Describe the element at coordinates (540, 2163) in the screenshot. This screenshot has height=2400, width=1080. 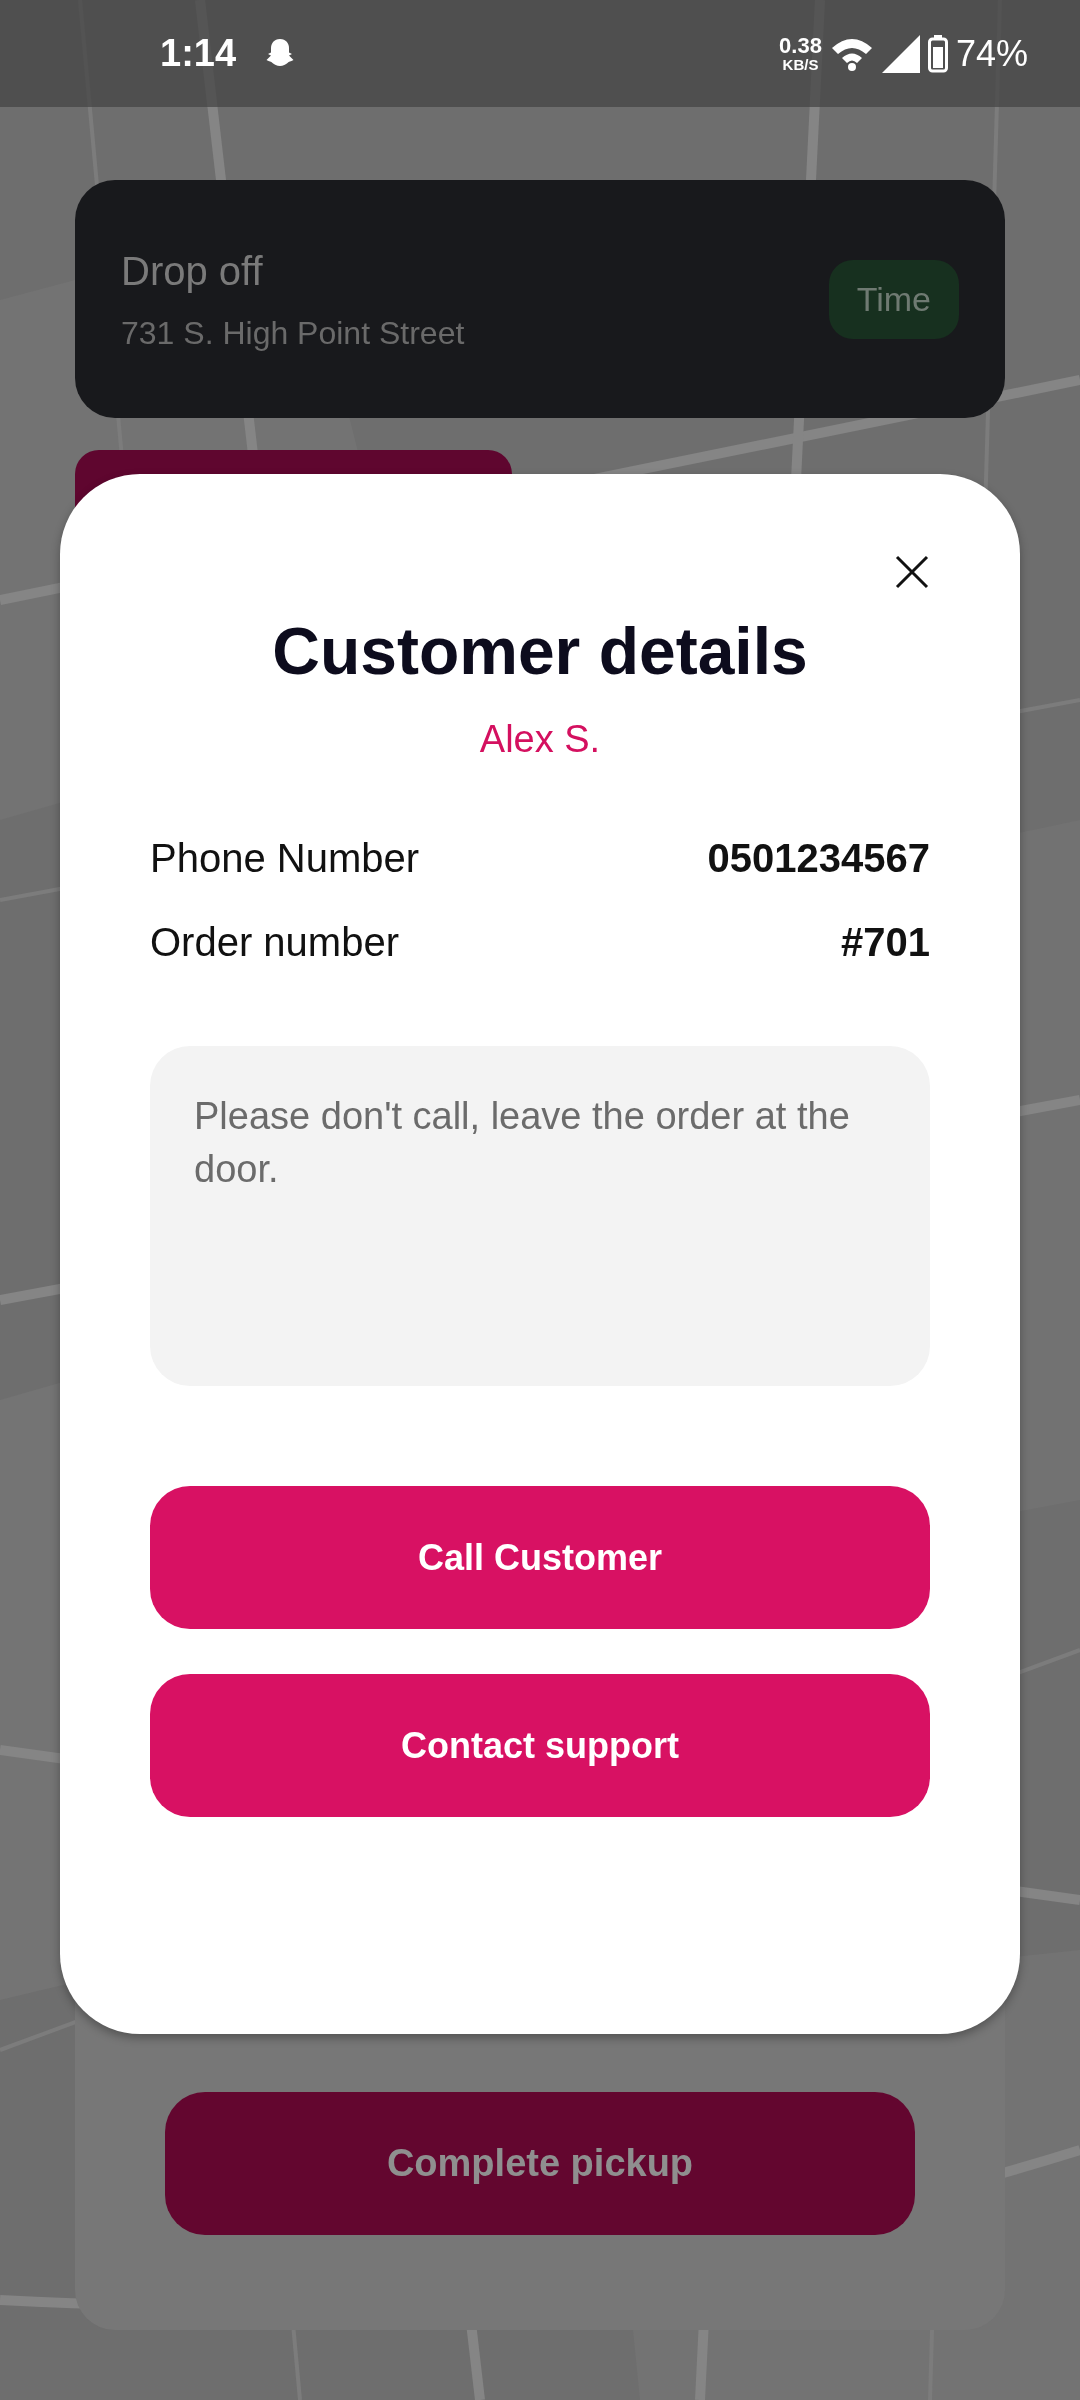
I see `complete-pickup-button: Complete pickup` at that location.